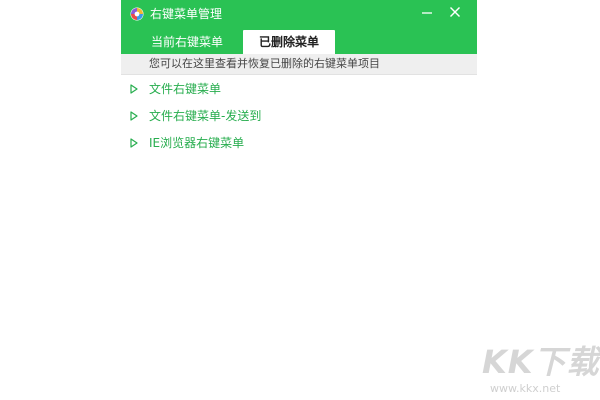 The width and height of the screenshot is (600, 400). I want to click on hint-bar: 您可以在这里查看并恢复已删除的右键菜单项目, so click(299, 64).